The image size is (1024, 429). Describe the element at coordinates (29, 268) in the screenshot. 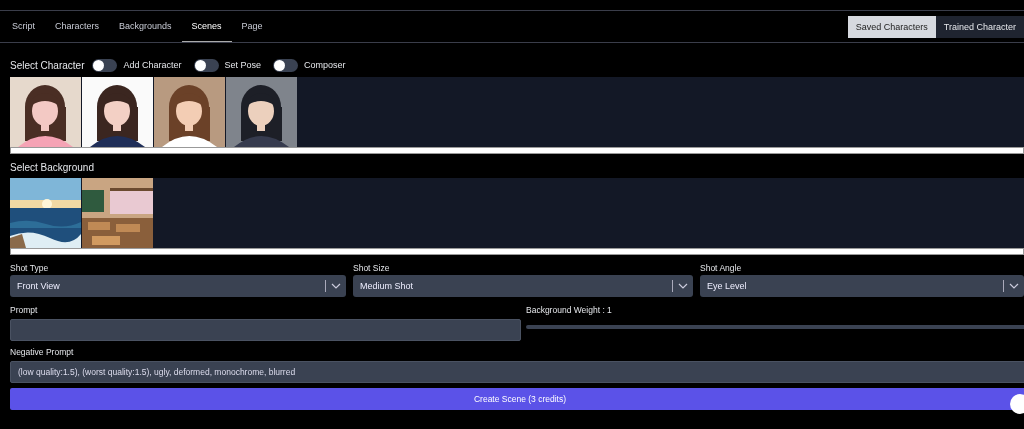

I see `field-label: Shot Type` at that location.